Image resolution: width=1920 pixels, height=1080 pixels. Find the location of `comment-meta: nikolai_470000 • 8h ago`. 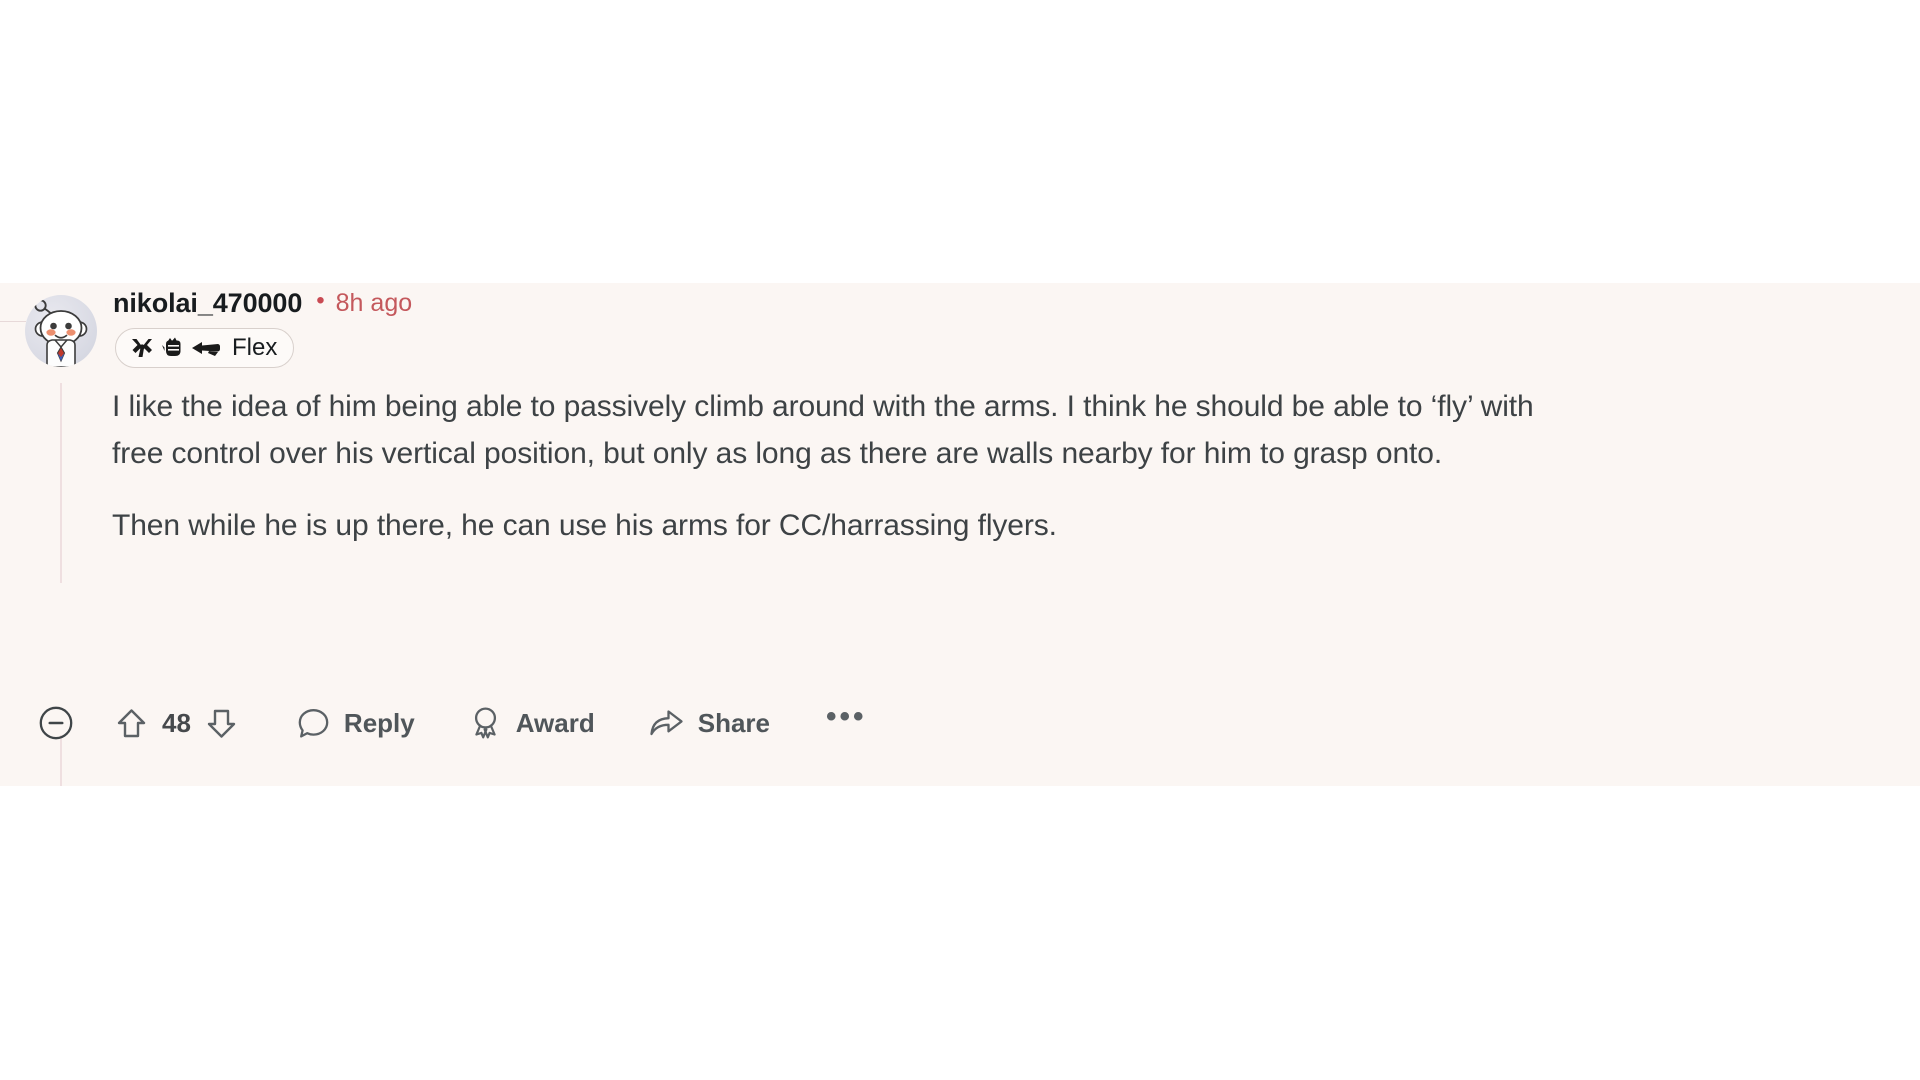

comment-meta: nikolai_470000 • 8h ago is located at coordinates (262, 303).